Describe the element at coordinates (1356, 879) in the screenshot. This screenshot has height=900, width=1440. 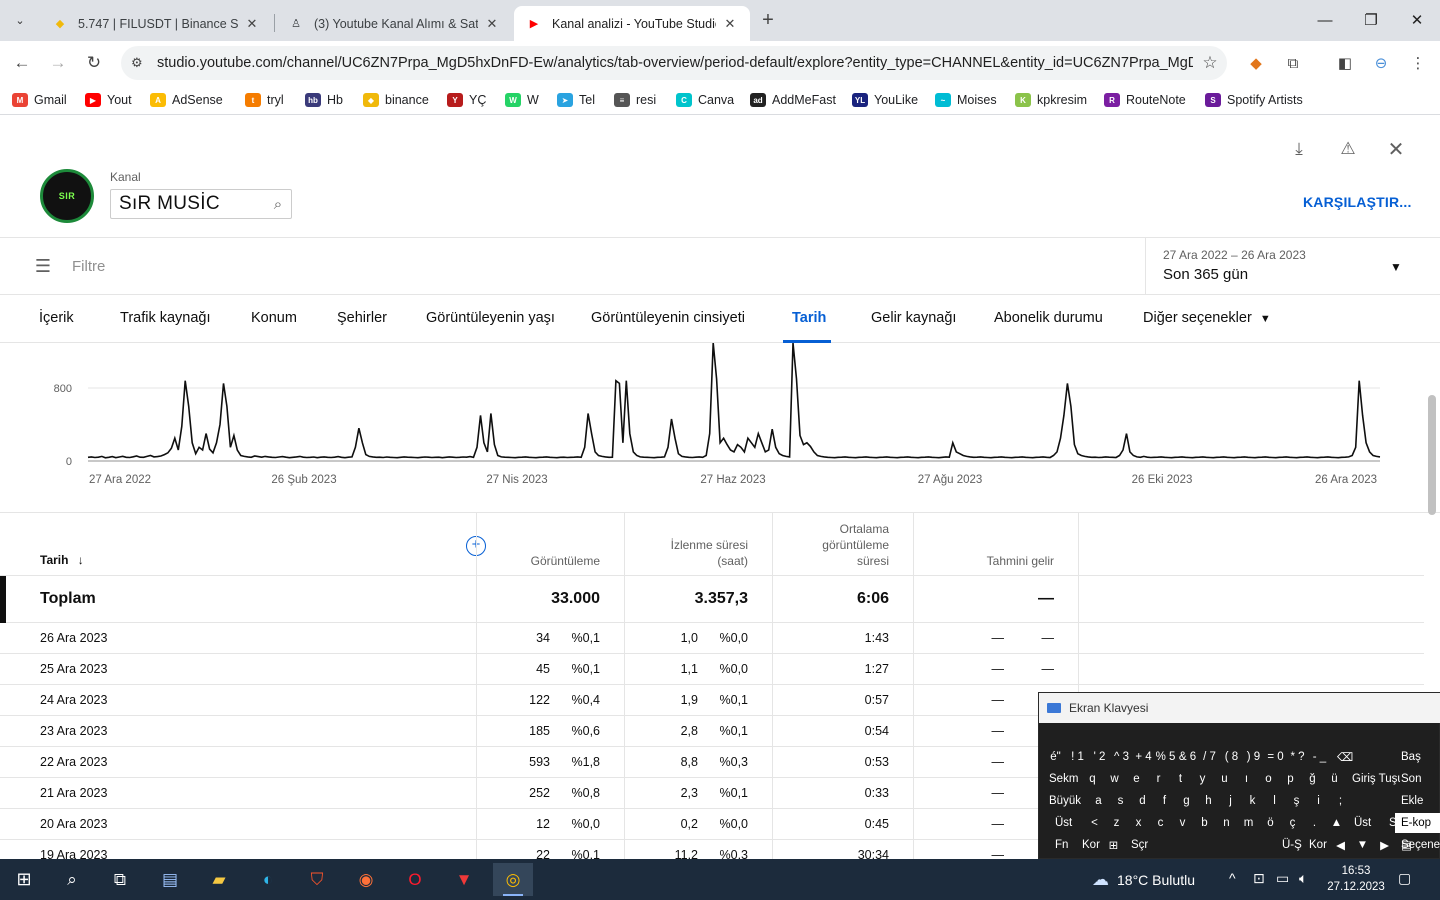
I see `system-clock: 16:53 27.12.2023` at that location.